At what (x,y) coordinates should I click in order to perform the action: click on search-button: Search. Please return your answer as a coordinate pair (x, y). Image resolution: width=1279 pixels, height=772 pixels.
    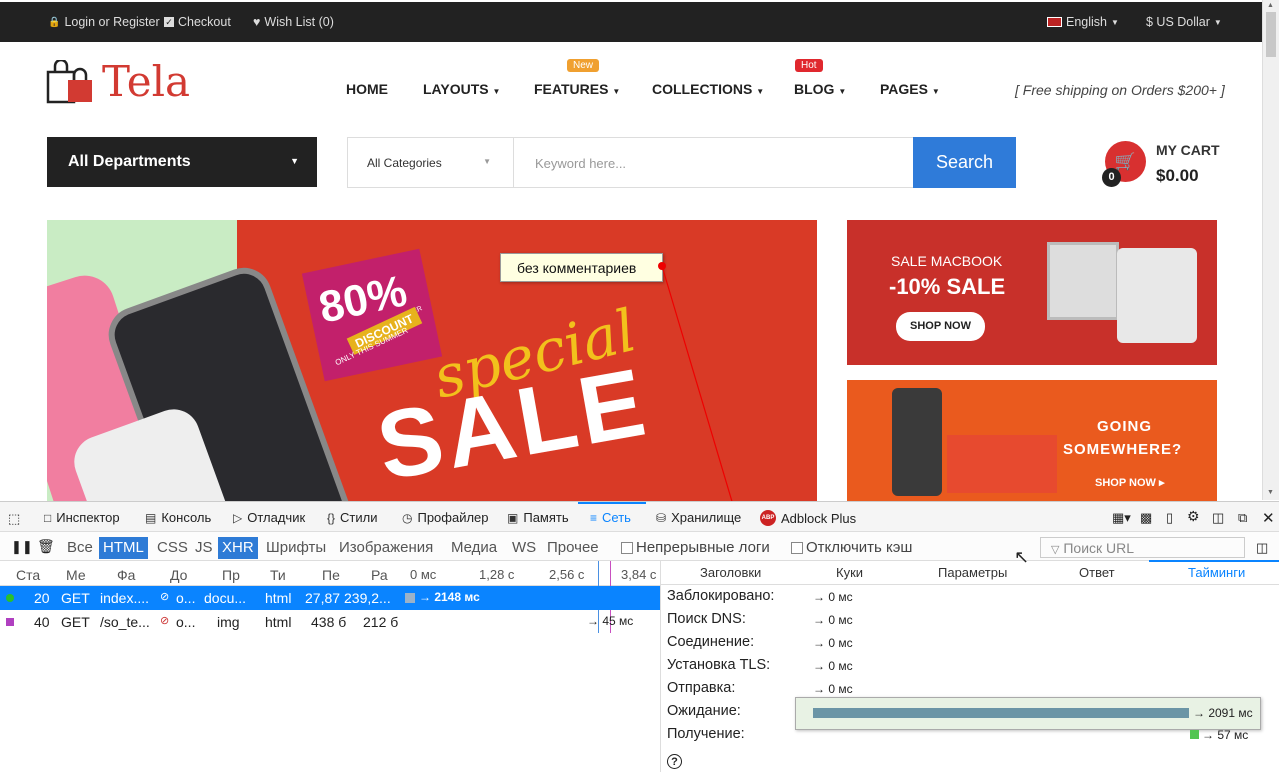
    Looking at the image, I should click on (964, 162).